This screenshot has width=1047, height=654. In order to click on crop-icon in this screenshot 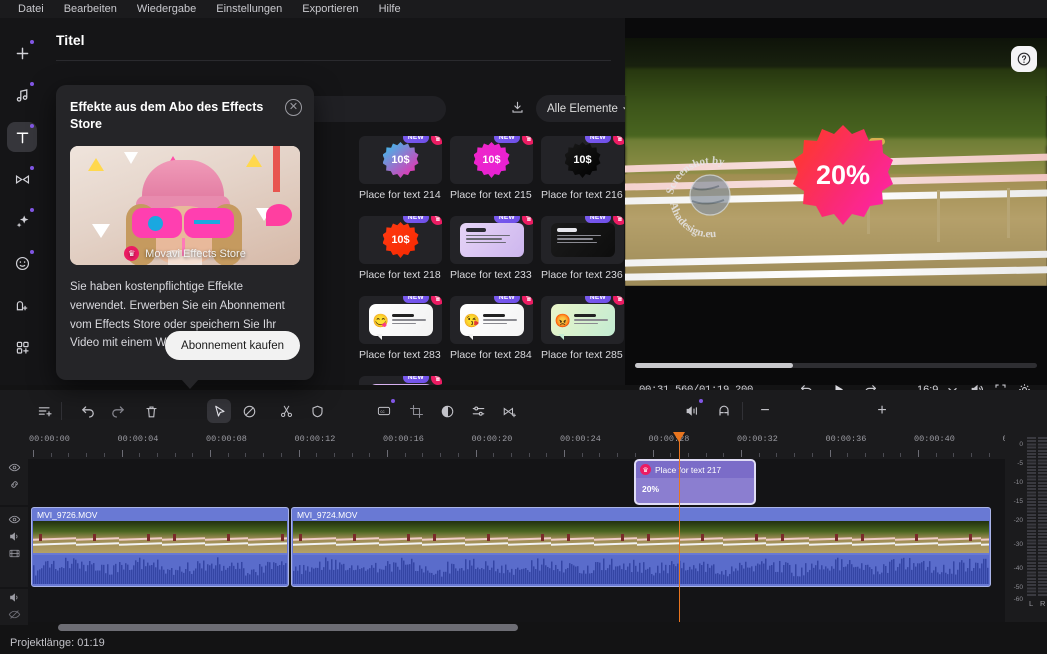, I will do `click(416, 411)`.